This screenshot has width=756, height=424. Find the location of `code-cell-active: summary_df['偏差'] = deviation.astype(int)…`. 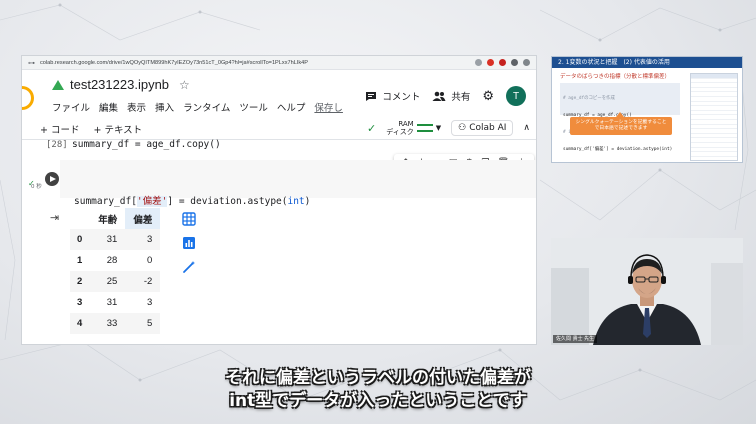

code-cell-active: summary_df['偏差'] = deviation.astype(int)… is located at coordinates (279, 203).